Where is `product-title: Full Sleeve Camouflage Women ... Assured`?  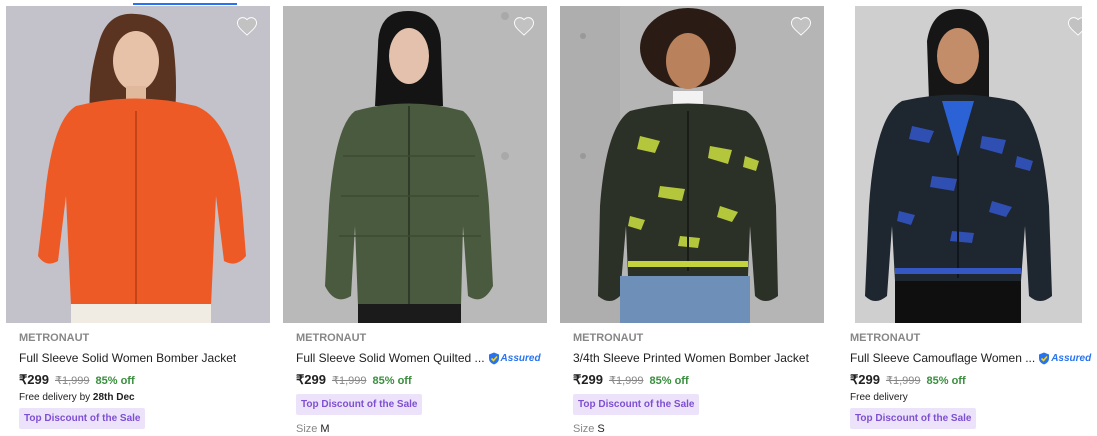 product-title: Full Sleeve Camouflage Women ... Assured is located at coordinates (973, 358).